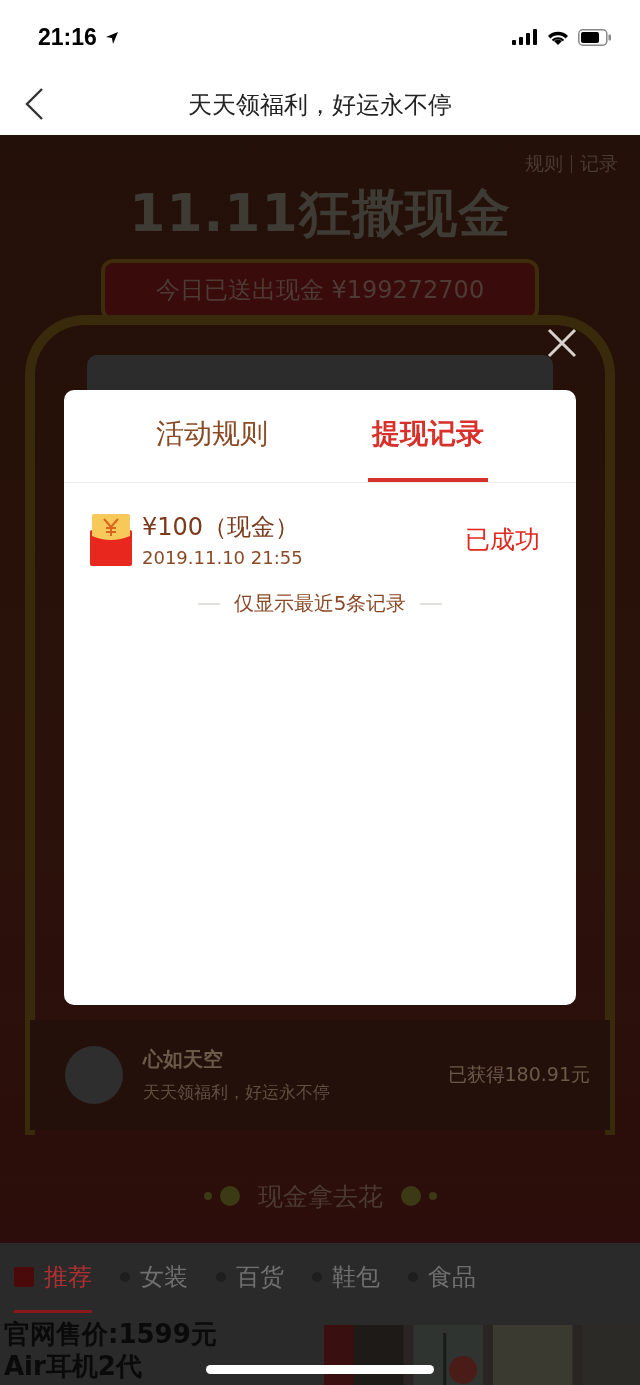  I want to click on category-tab: 鞋包, so click(346, 1278).